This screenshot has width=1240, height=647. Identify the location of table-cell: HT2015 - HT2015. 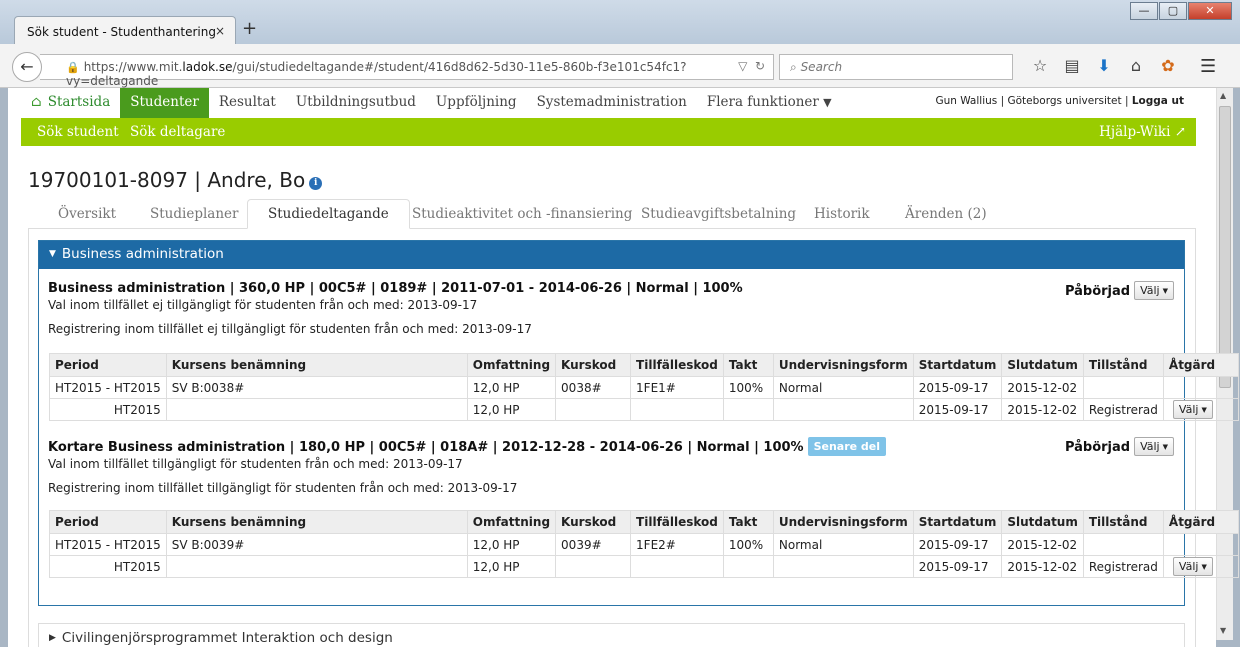
(108, 387).